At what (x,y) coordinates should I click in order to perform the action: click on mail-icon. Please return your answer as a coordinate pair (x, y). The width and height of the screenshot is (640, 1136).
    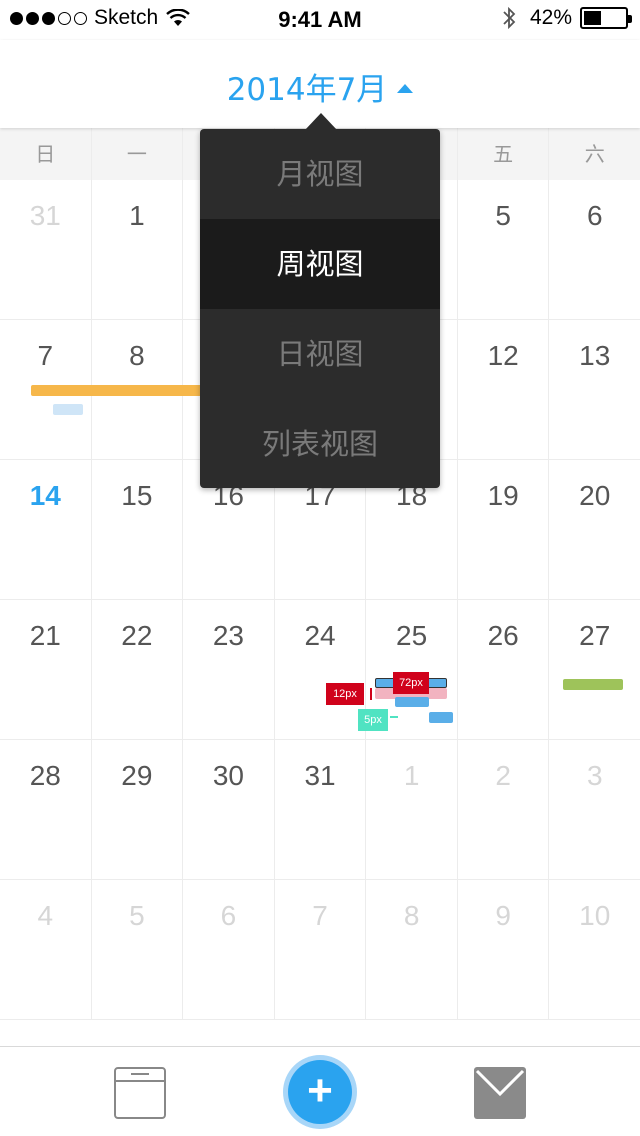
    Looking at the image, I should click on (500, 1093).